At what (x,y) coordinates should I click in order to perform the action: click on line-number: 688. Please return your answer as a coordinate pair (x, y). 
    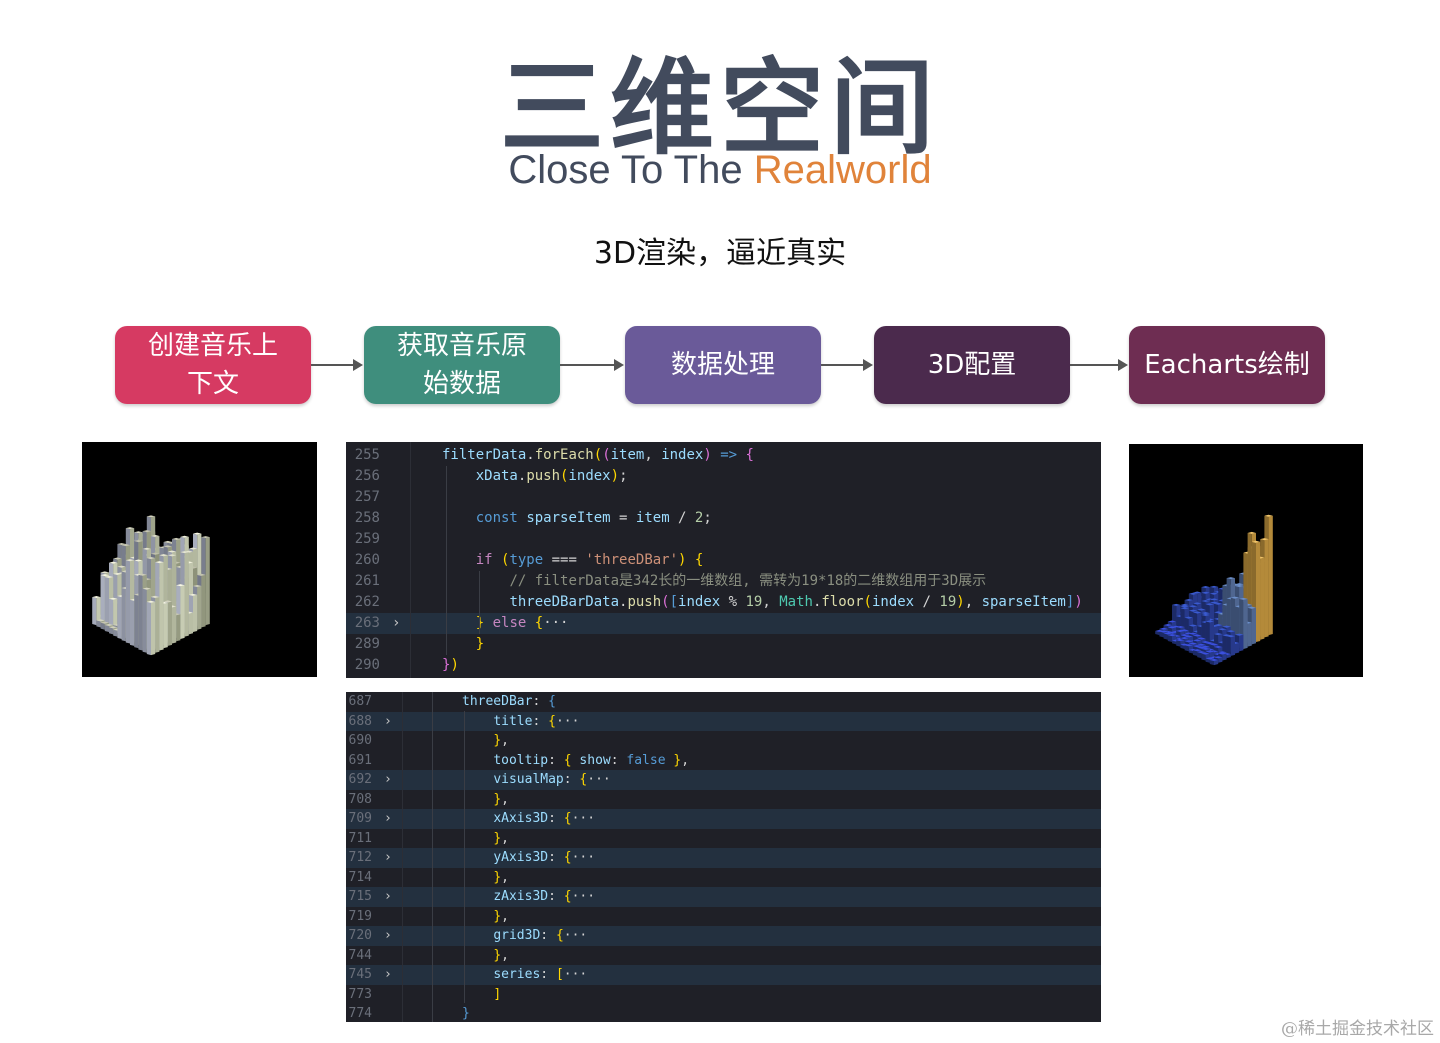
    Looking at the image, I should click on (360, 721).